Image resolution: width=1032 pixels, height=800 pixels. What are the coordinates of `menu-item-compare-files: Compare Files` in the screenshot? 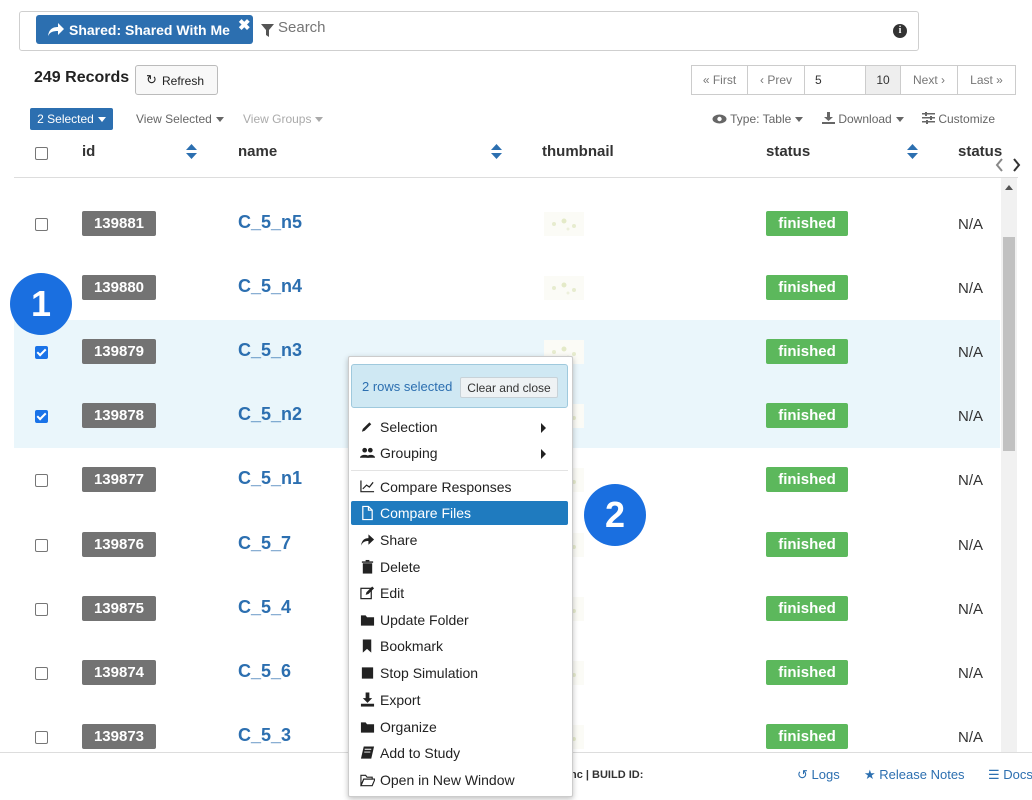 It's located at (459, 513).